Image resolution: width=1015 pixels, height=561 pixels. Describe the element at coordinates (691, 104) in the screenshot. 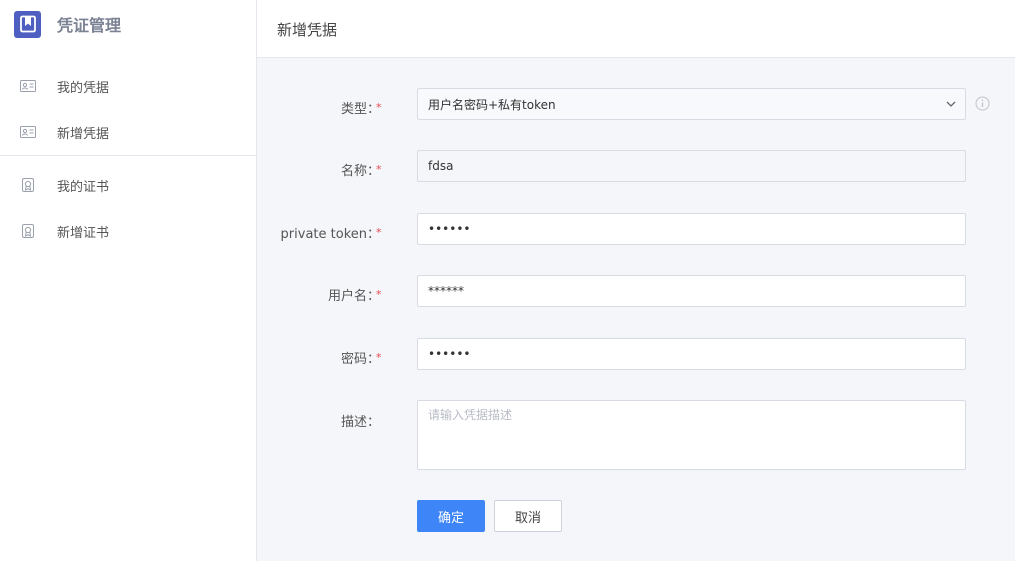

I see `type-select: 用户名密码+私有token` at that location.